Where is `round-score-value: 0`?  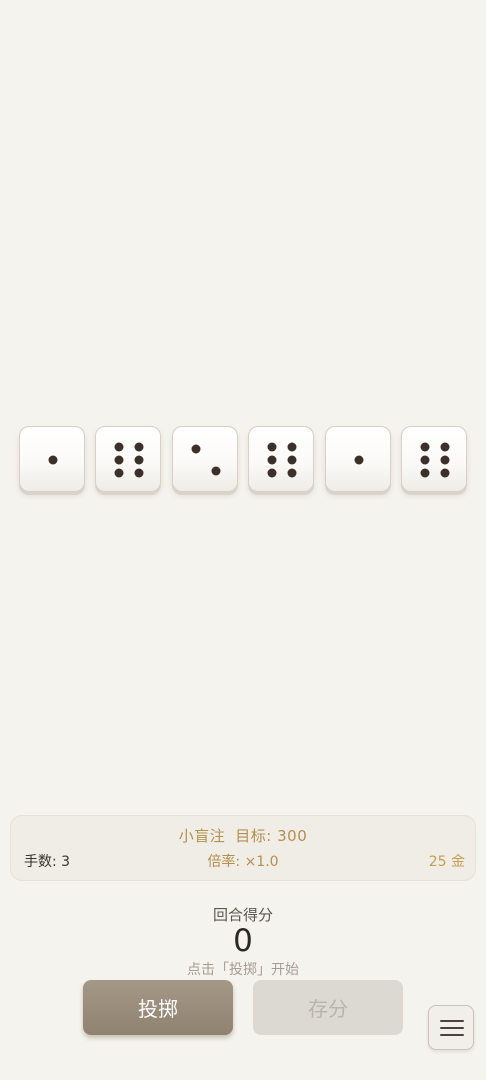
round-score-value: 0 is located at coordinates (243, 941).